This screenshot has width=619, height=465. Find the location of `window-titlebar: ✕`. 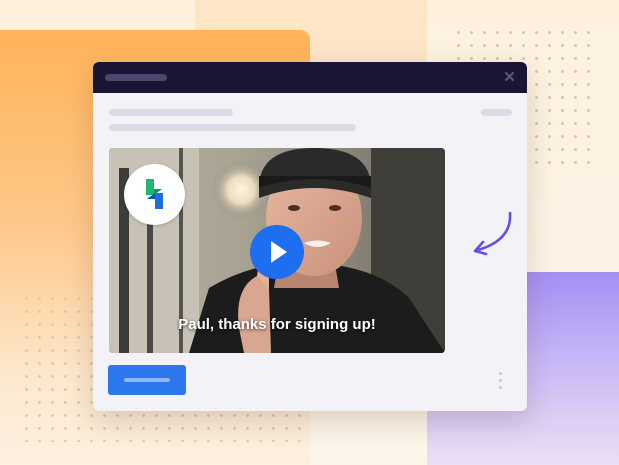

window-titlebar: ✕ is located at coordinates (310, 77).